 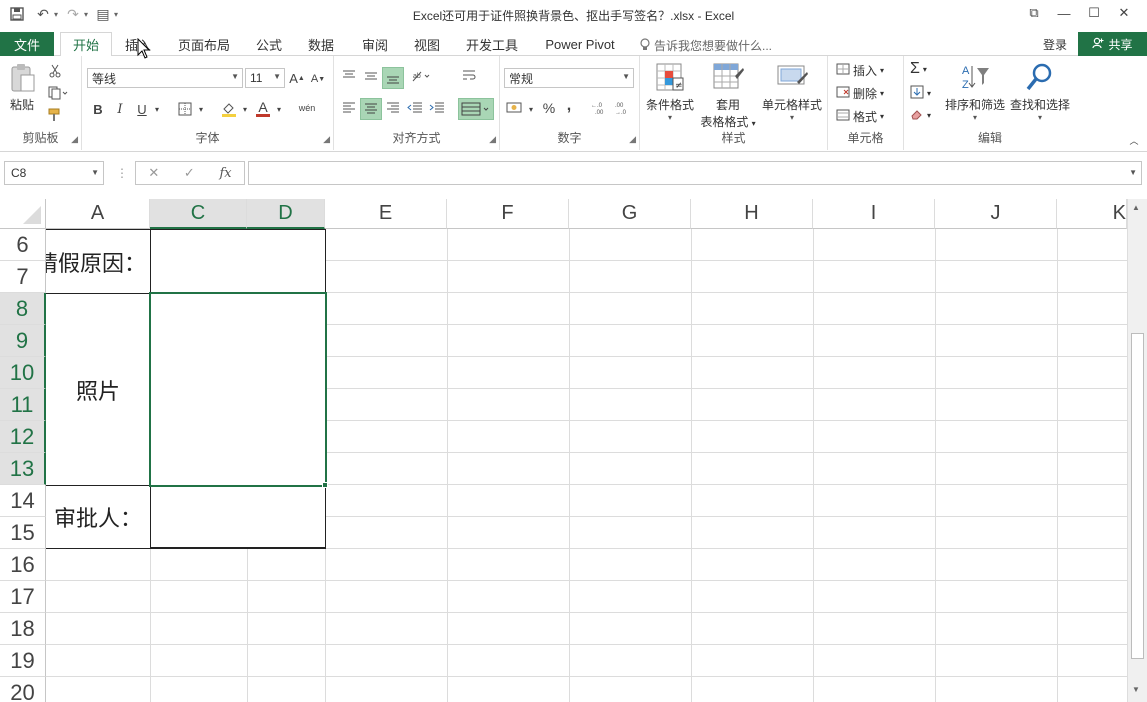 What do you see at coordinates (265, 78) in the screenshot?
I see `font-size-select: 11 ▼` at bounding box center [265, 78].